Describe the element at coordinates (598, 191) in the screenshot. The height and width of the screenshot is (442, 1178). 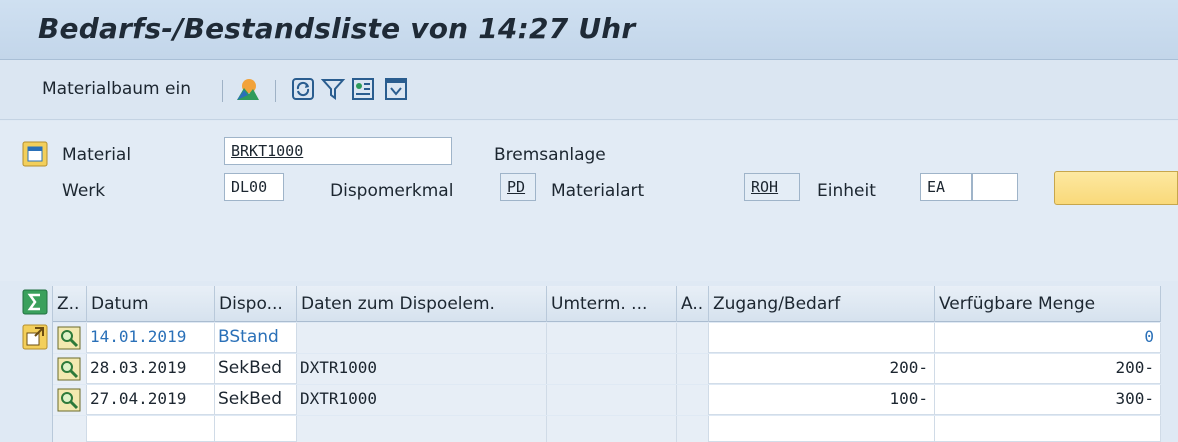
I see `materialart-label: Materialart` at that location.